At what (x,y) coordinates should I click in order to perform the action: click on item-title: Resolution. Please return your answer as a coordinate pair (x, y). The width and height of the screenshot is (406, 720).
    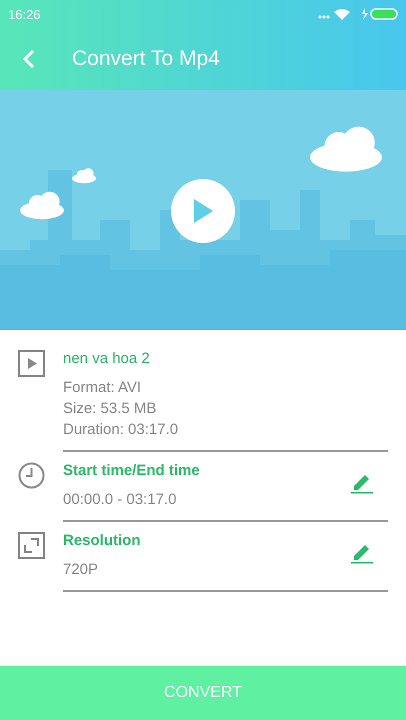
    Looking at the image, I should click on (102, 540).